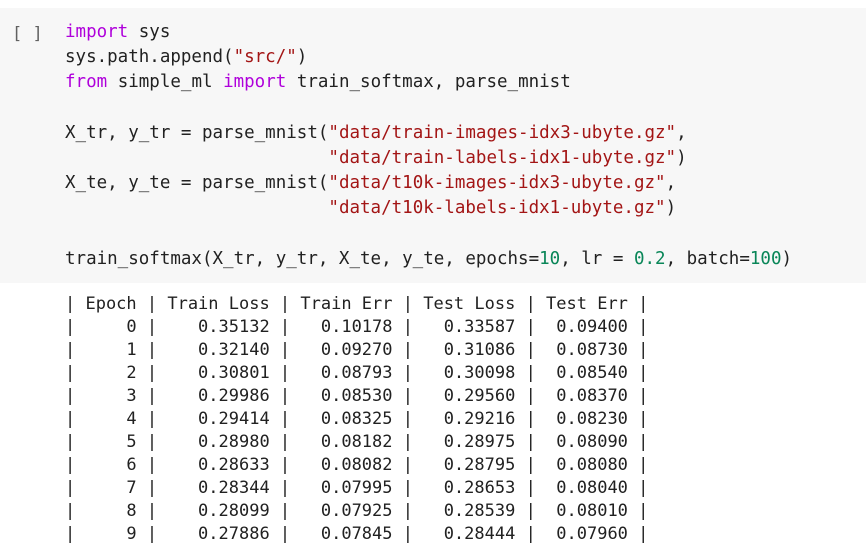 This screenshot has height=550, width=866. I want to click on number-literal: 100, so click(765, 258).